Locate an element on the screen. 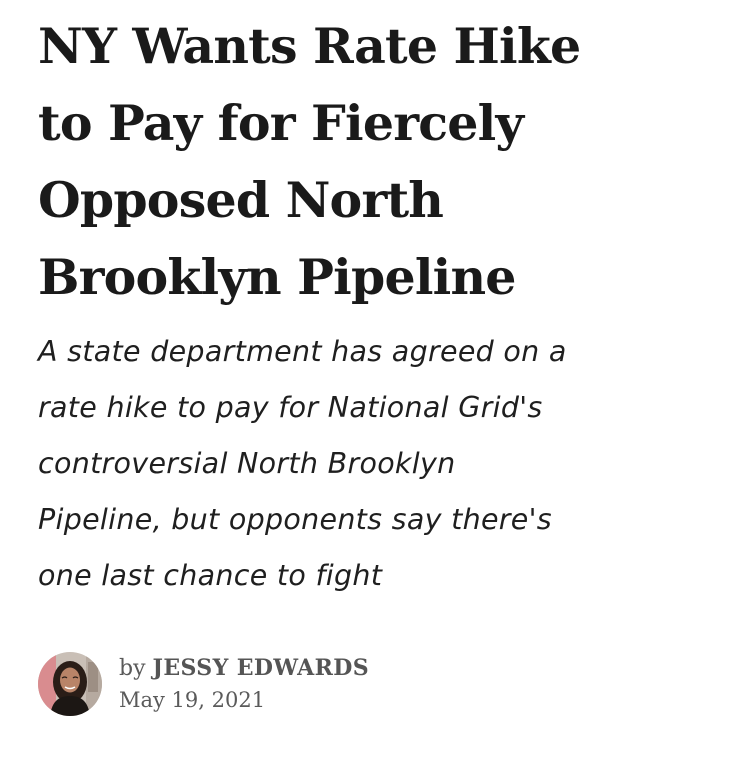  byline-text: by JESSY EDWARDS May 19, 2021 is located at coordinates (244, 684).